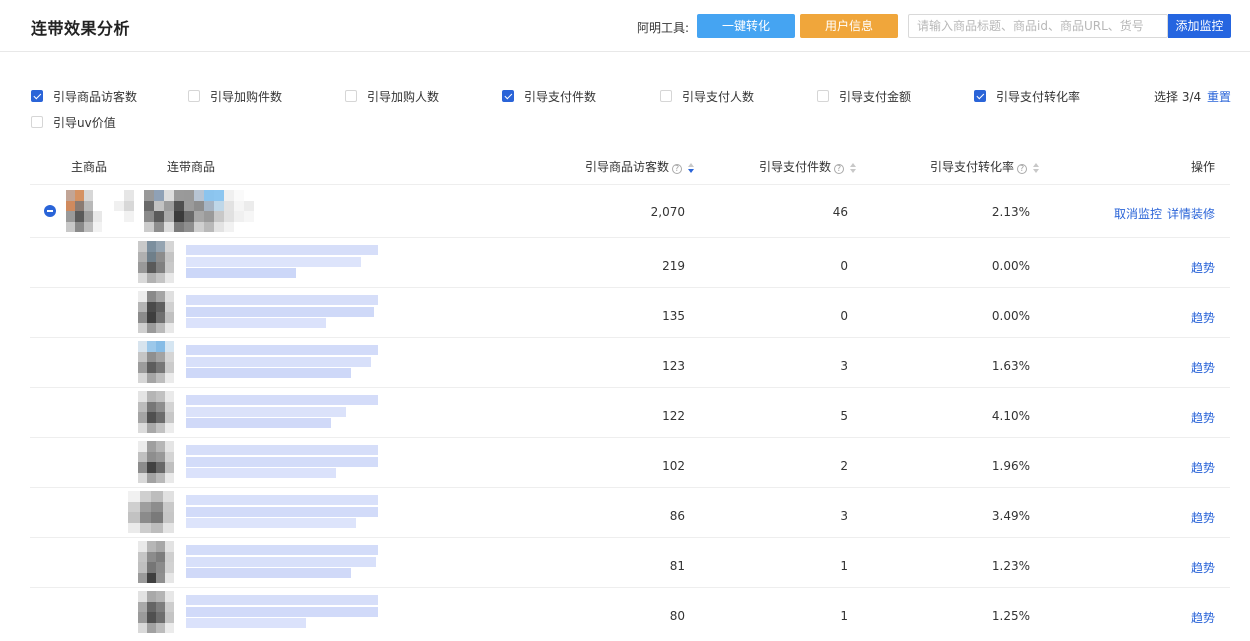 The width and height of the screenshot is (1250, 641). I want to click on filter-visitors: 引导商品访客数, so click(84, 96).